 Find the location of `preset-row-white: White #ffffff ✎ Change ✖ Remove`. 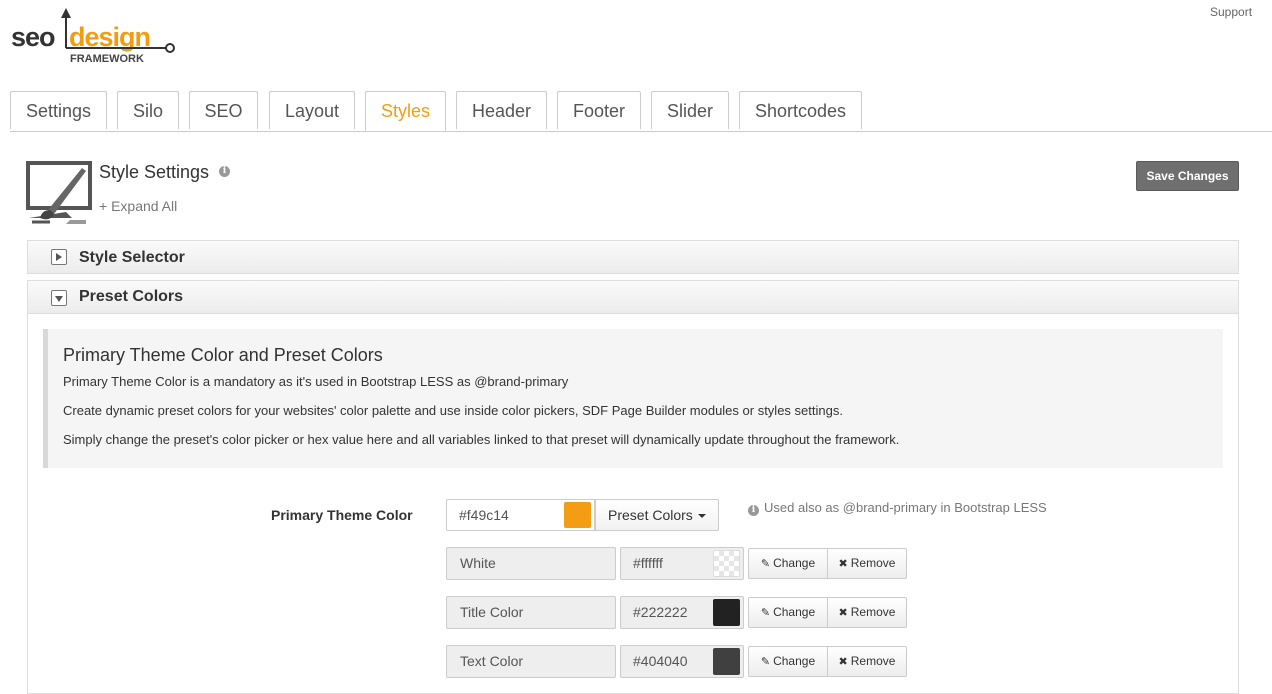

preset-row-white: White #ffffff ✎ Change ✖ Remove is located at coordinates (677, 563).